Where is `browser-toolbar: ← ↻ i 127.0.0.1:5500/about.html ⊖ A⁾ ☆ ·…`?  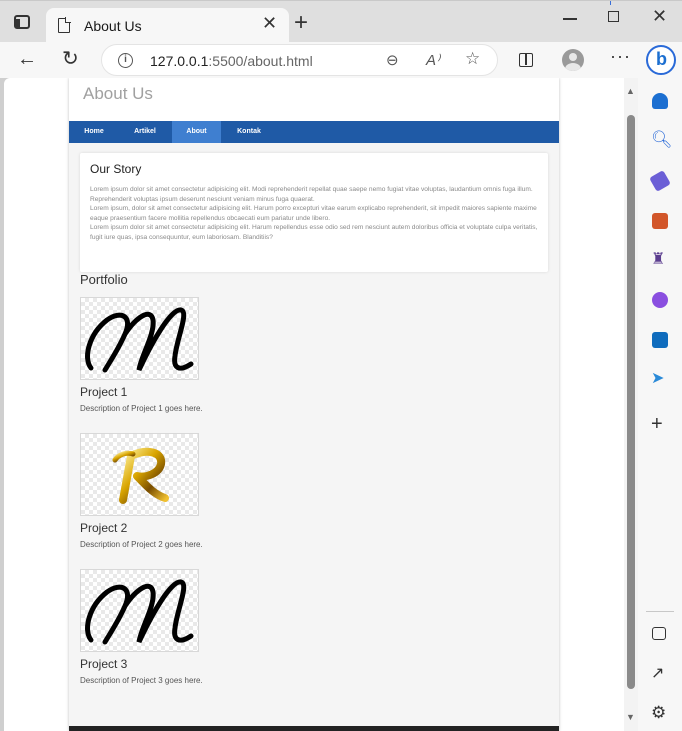
browser-toolbar: ← ↻ i 127.0.0.1:5500/about.html ⊖ A⁾ ☆ ·… is located at coordinates (341, 60).